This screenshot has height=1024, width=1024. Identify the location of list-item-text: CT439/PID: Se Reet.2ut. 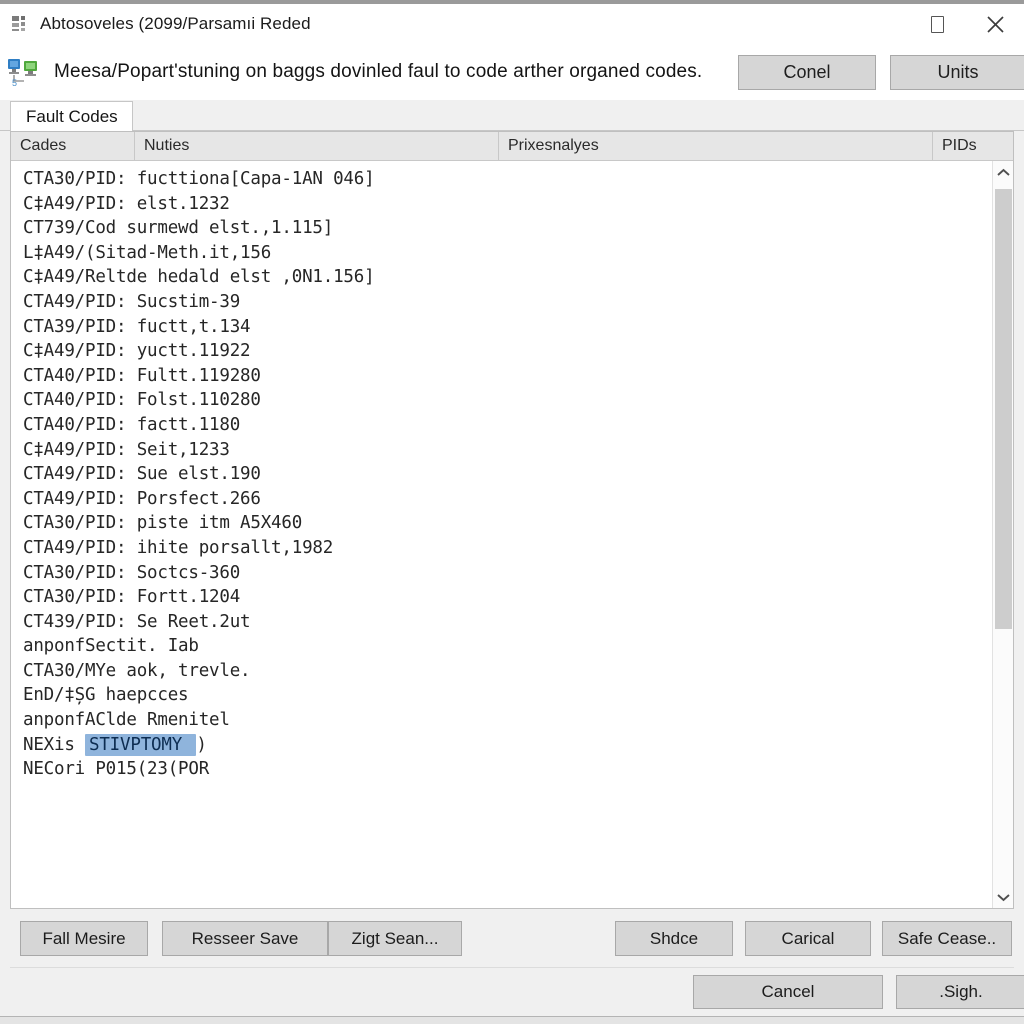
(137, 621).